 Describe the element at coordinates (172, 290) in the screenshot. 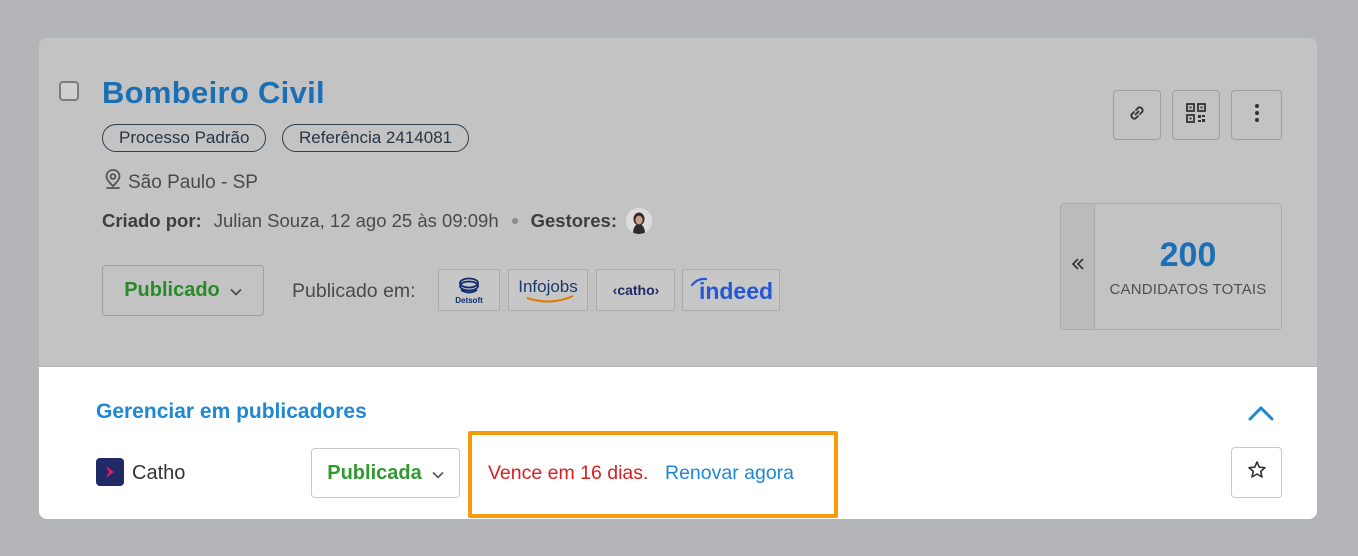

I see `job-status-label: Publicado` at that location.